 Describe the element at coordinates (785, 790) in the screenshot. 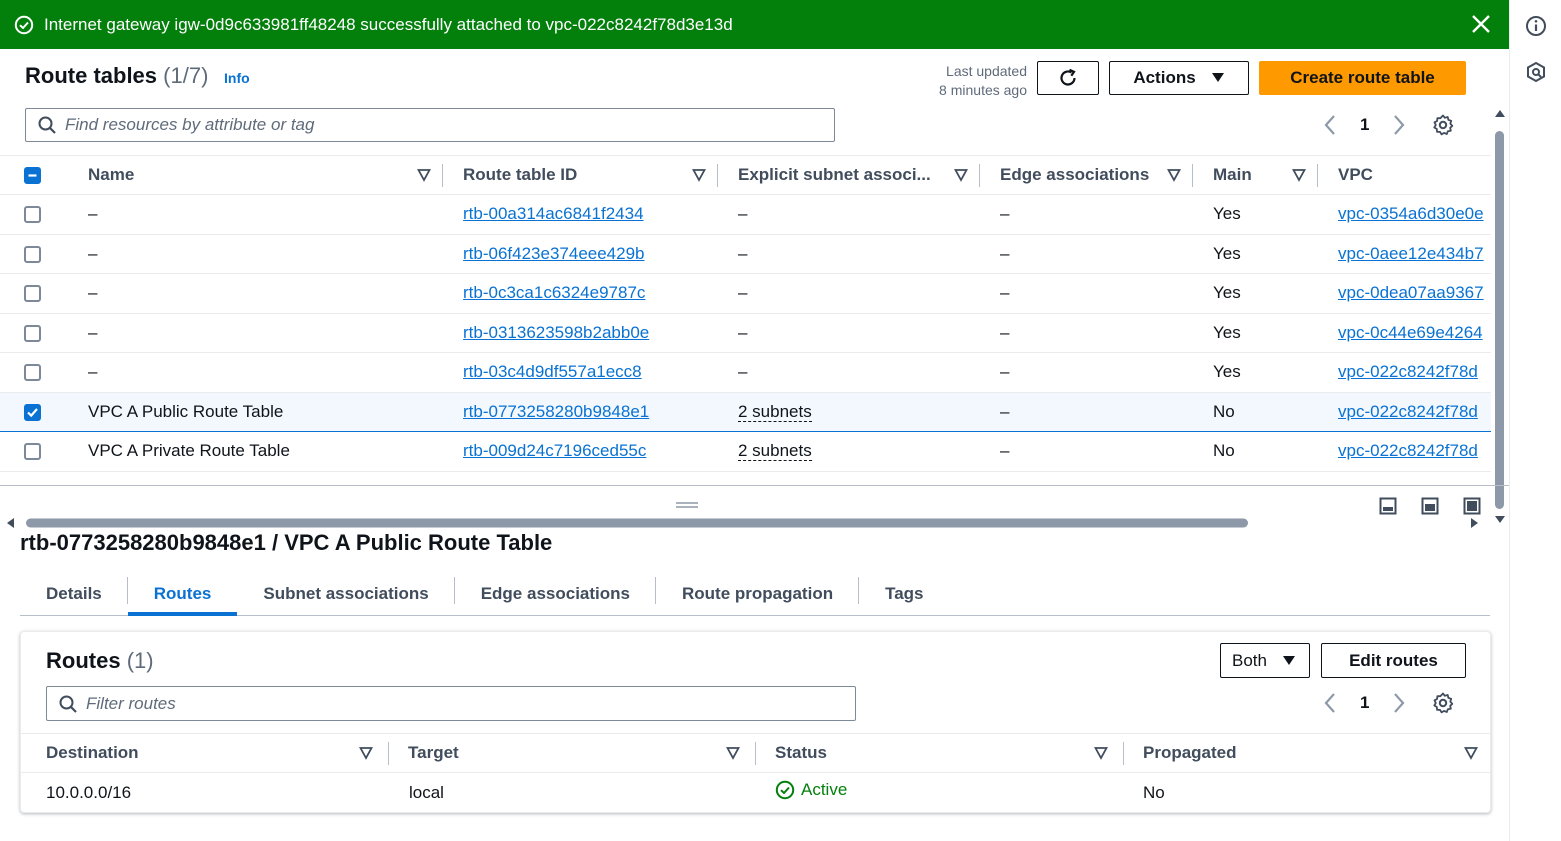

I see `status-success-icon` at that location.